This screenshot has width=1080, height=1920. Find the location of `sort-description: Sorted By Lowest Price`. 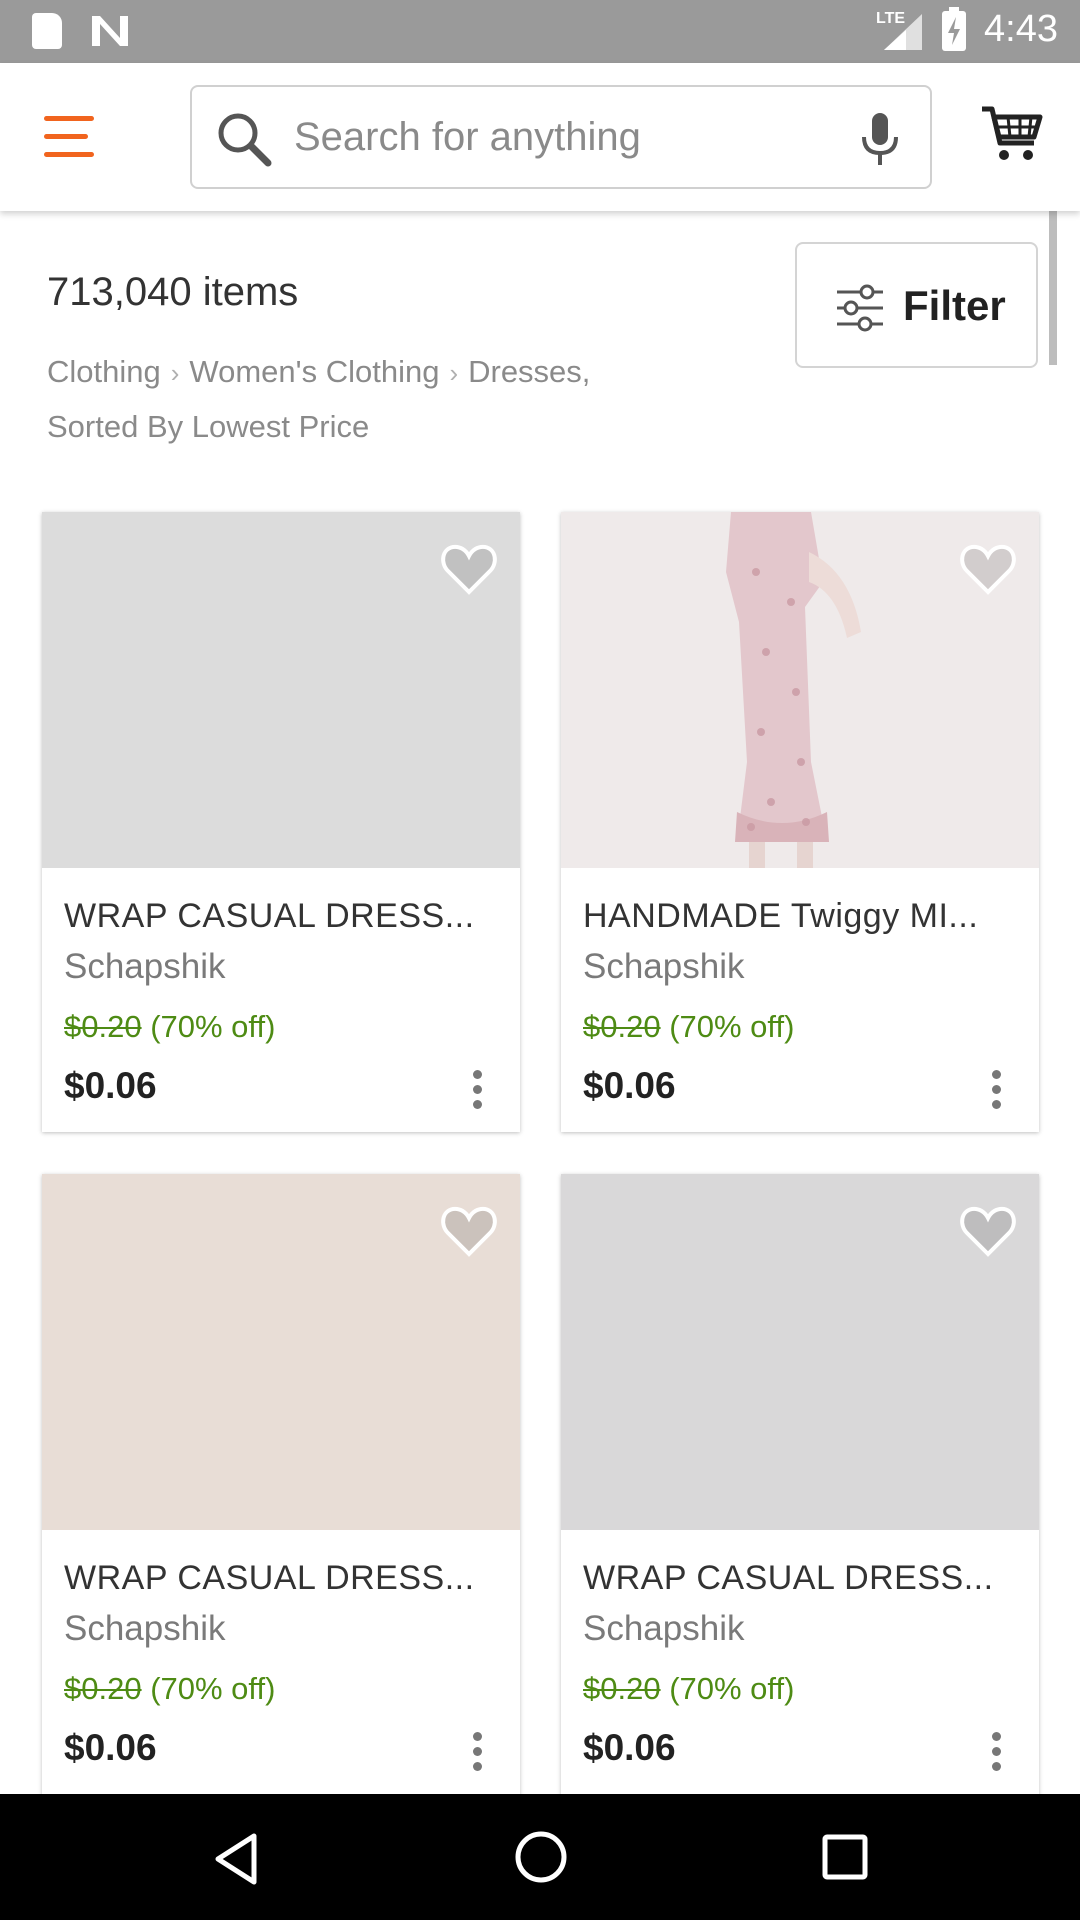

sort-description: Sorted By Lowest Price is located at coordinates (208, 426).